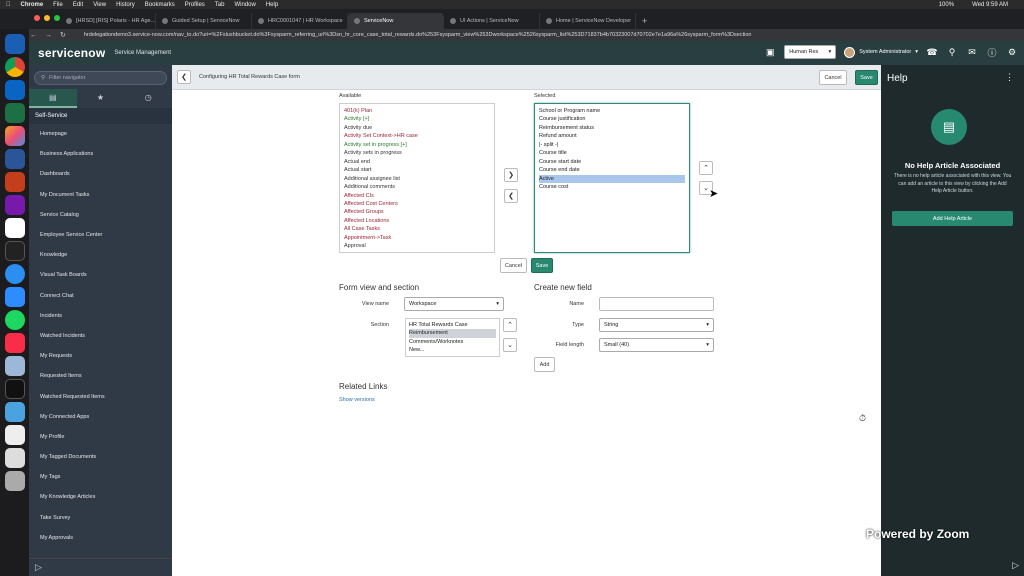 The image size is (1024, 576). Describe the element at coordinates (100, 235) in the screenshot. I see `nav-module-item: Employee Service Center` at that location.